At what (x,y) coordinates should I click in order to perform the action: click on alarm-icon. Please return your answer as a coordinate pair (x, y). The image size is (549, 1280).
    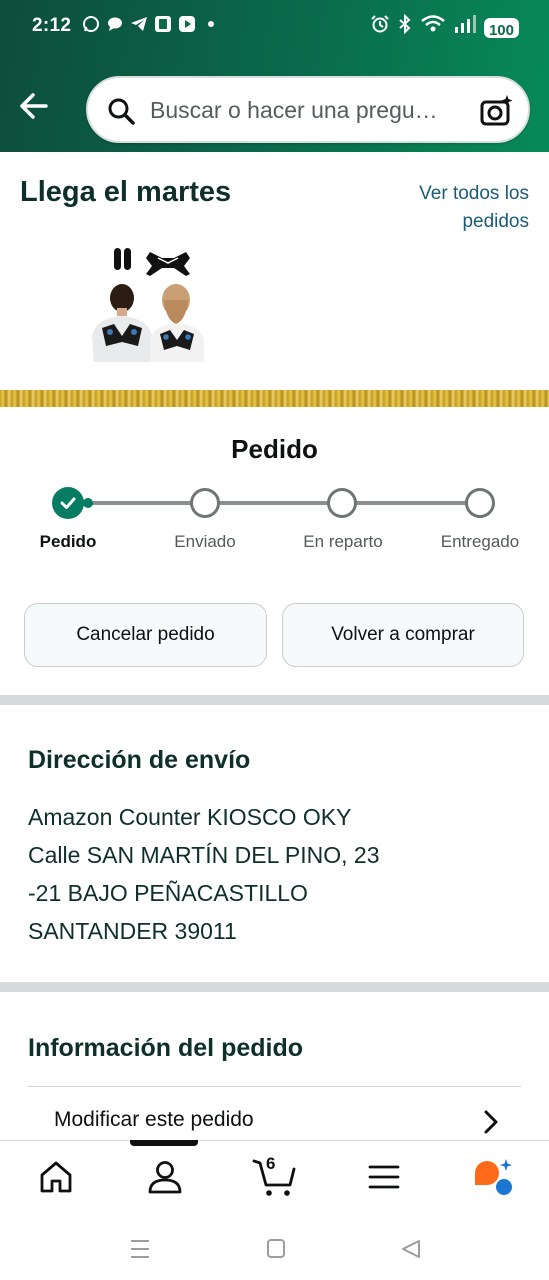
    Looking at the image, I should click on (380, 27).